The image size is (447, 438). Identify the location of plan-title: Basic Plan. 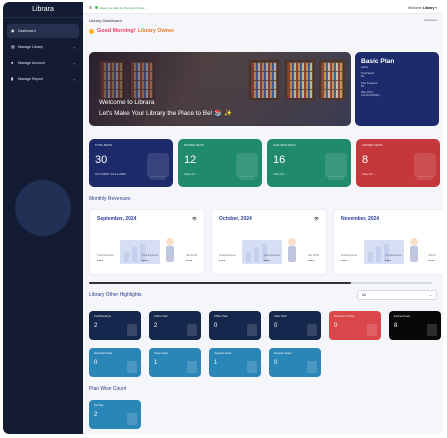
(378, 61).